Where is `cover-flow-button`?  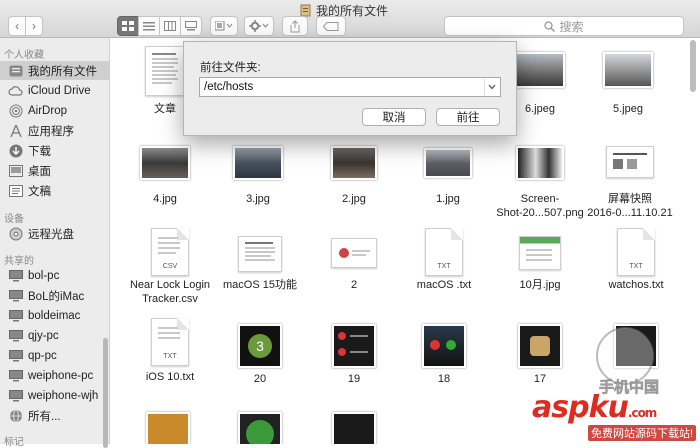
cover-flow-button is located at coordinates (191, 26).